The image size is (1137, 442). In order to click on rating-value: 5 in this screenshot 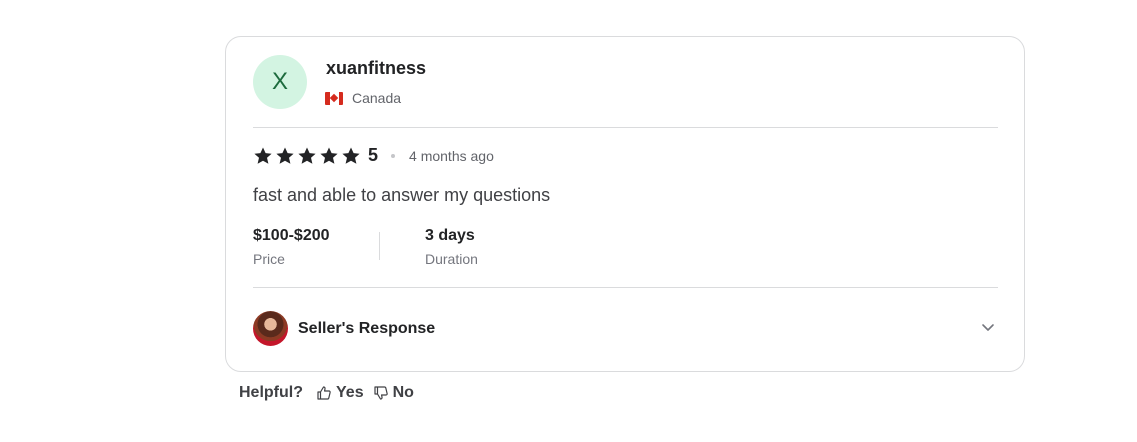, I will do `click(373, 155)`.